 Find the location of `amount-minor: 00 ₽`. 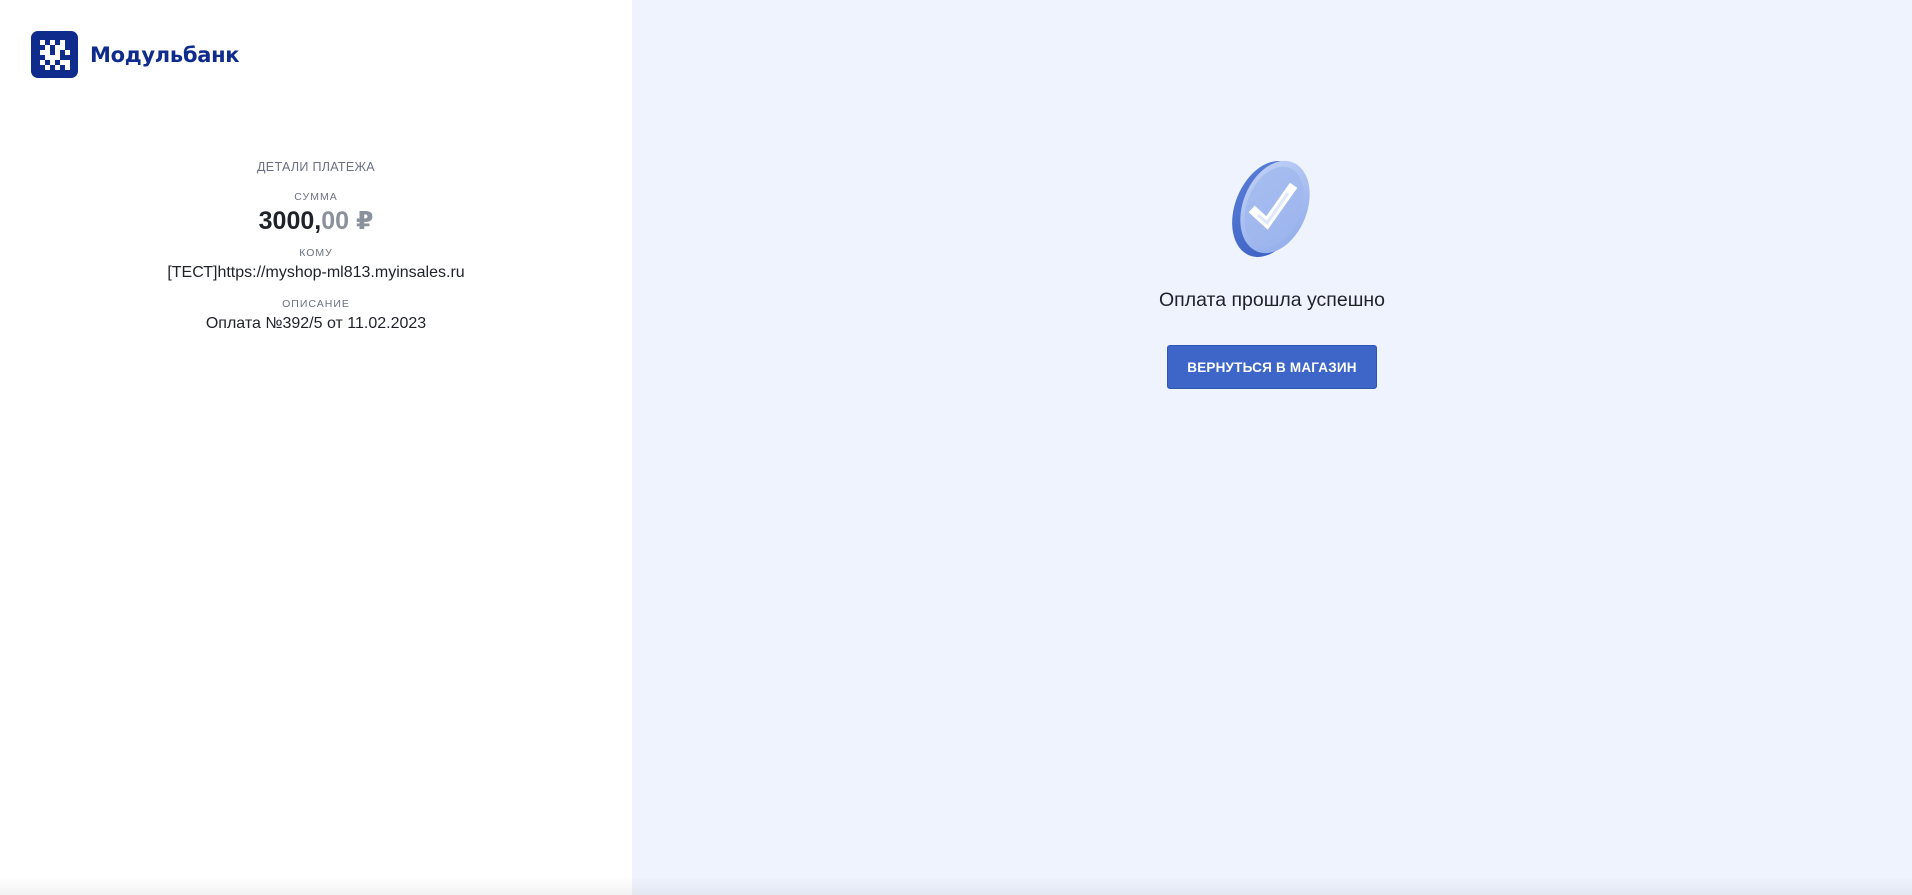

amount-minor: 00 ₽ is located at coordinates (347, 221).